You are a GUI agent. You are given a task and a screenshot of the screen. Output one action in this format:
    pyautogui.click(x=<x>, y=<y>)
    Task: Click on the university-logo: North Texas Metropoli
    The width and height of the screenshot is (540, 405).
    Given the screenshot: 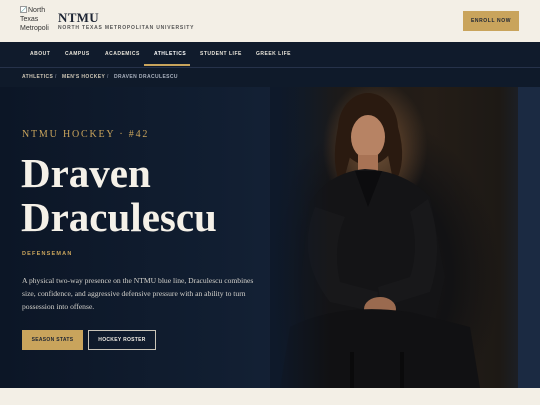 What is the action you would take?
    pyautogui.click(x=37, y=22)
    